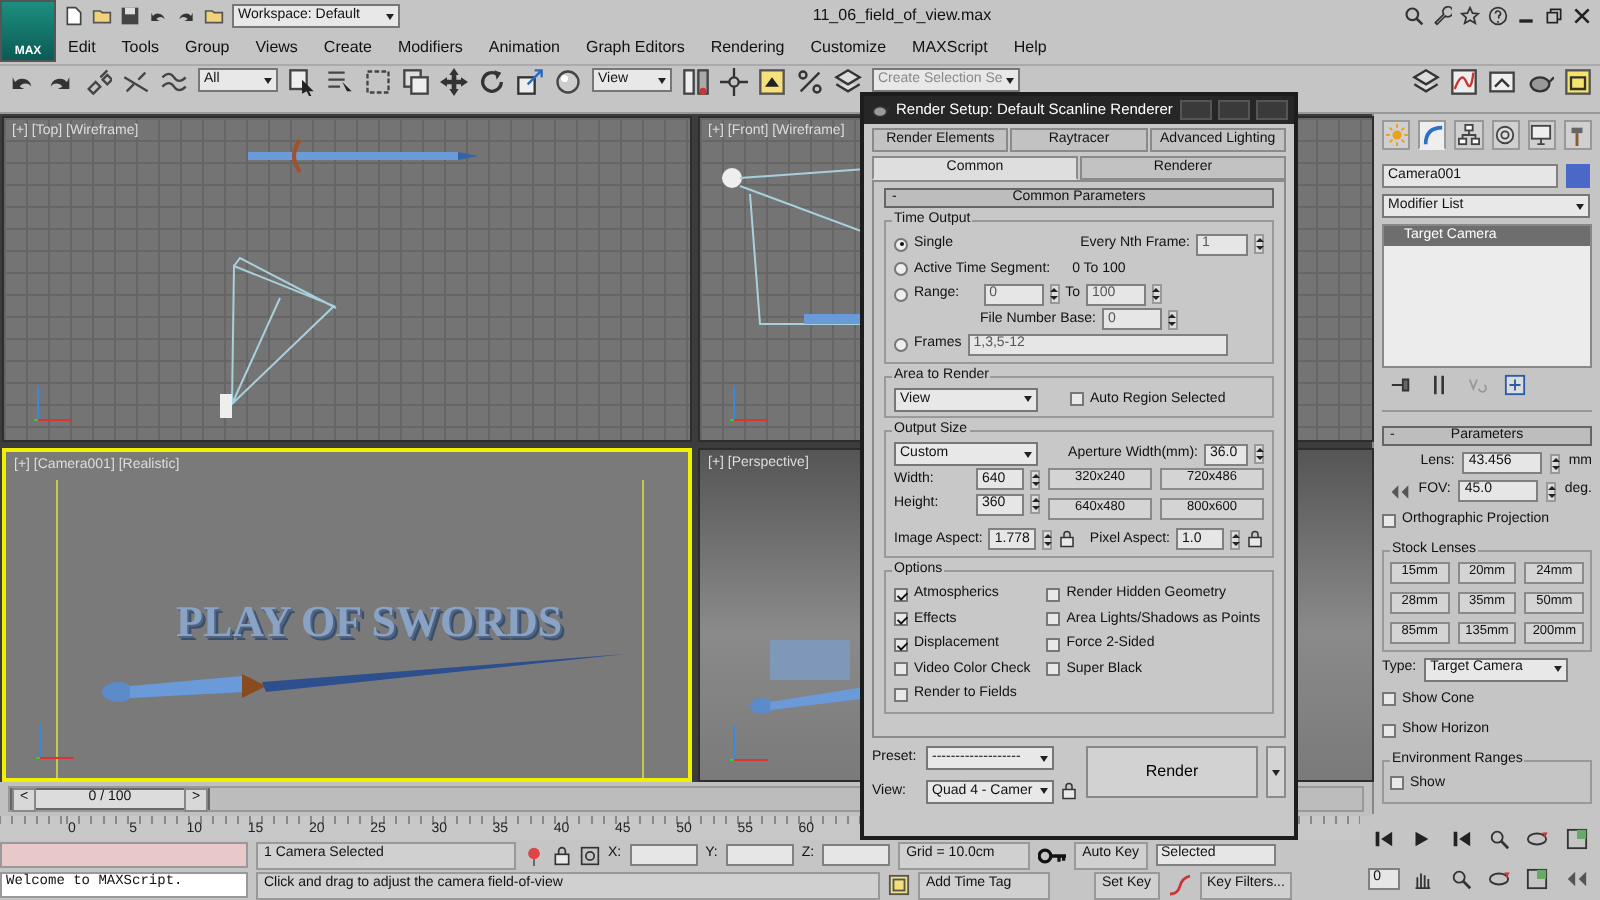  What do you see at coordinates (430, 47) in the screenshot?
I see `menu-item: Modifiers` at bounding box center [430, 47].